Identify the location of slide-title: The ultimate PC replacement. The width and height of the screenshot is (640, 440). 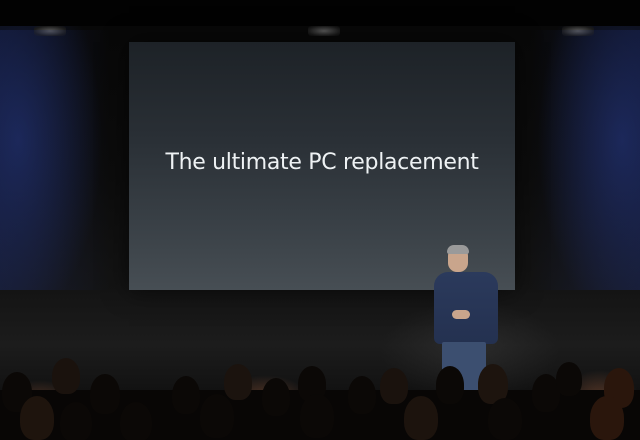
(322, 162).